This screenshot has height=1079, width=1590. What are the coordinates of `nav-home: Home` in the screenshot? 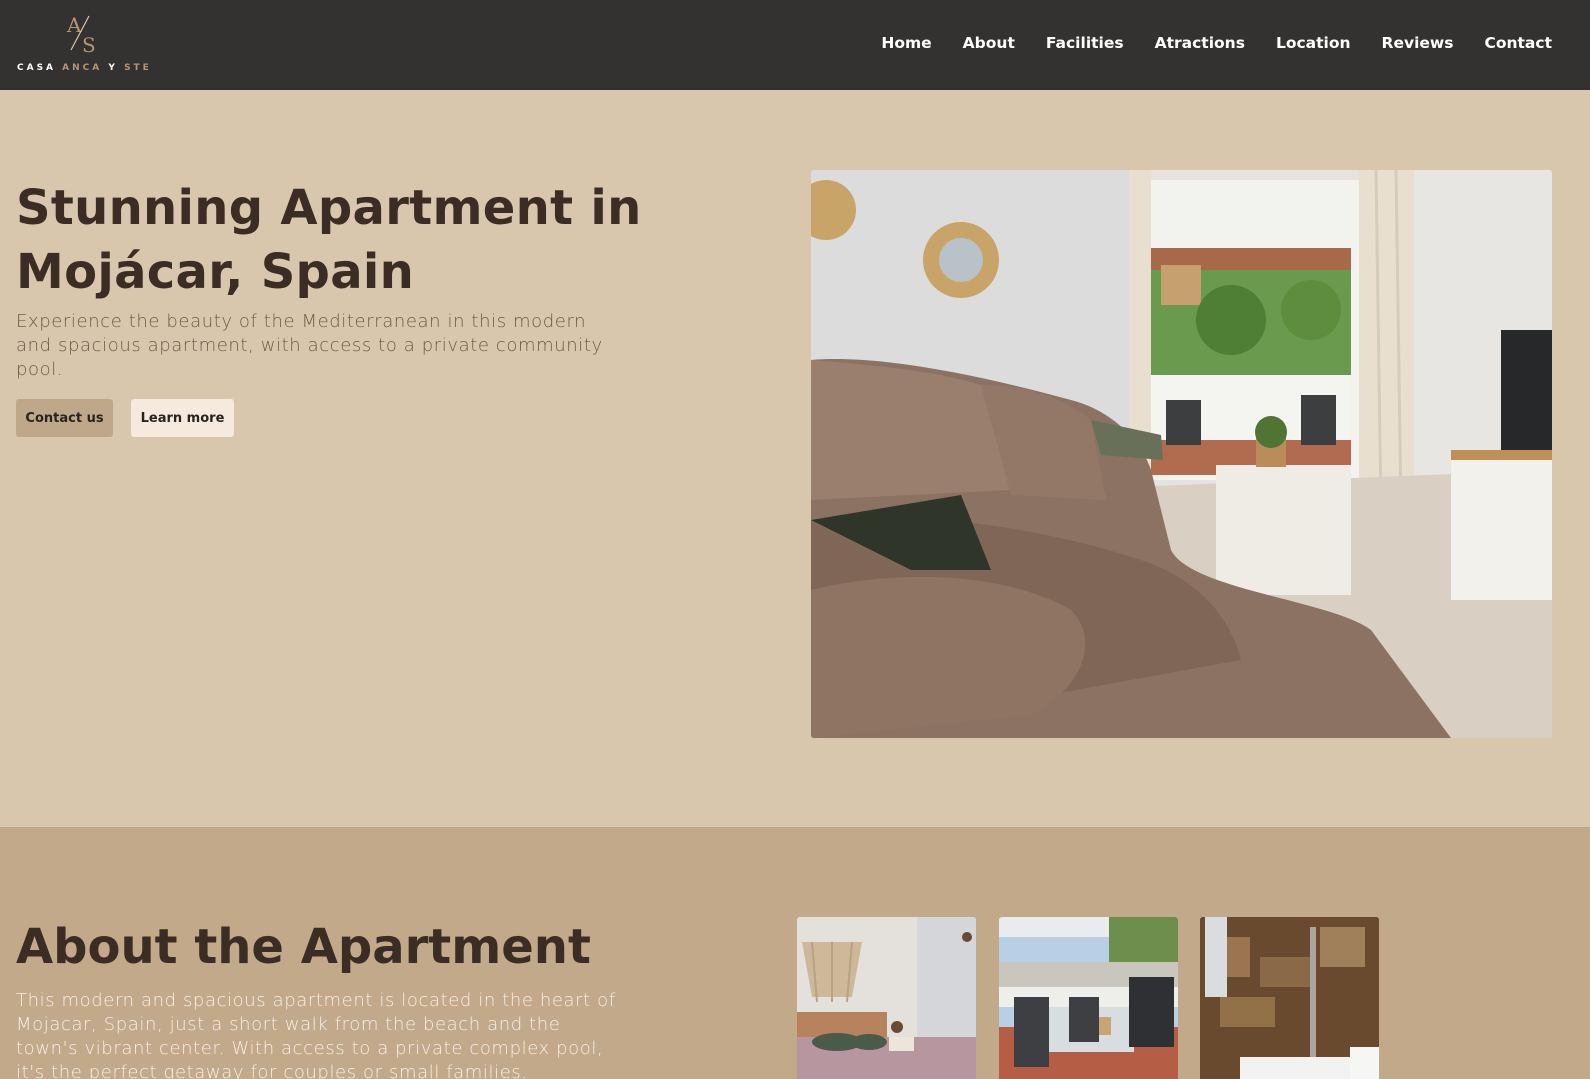 It's located at (906, 43).